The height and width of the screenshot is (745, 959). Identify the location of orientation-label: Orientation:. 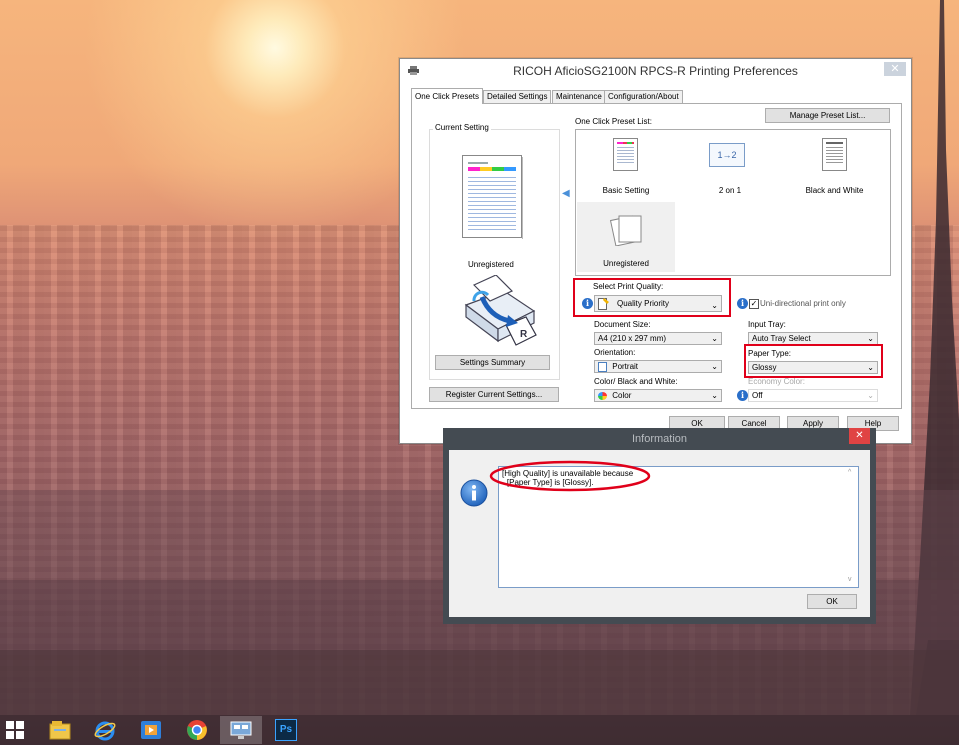
(615, 352).